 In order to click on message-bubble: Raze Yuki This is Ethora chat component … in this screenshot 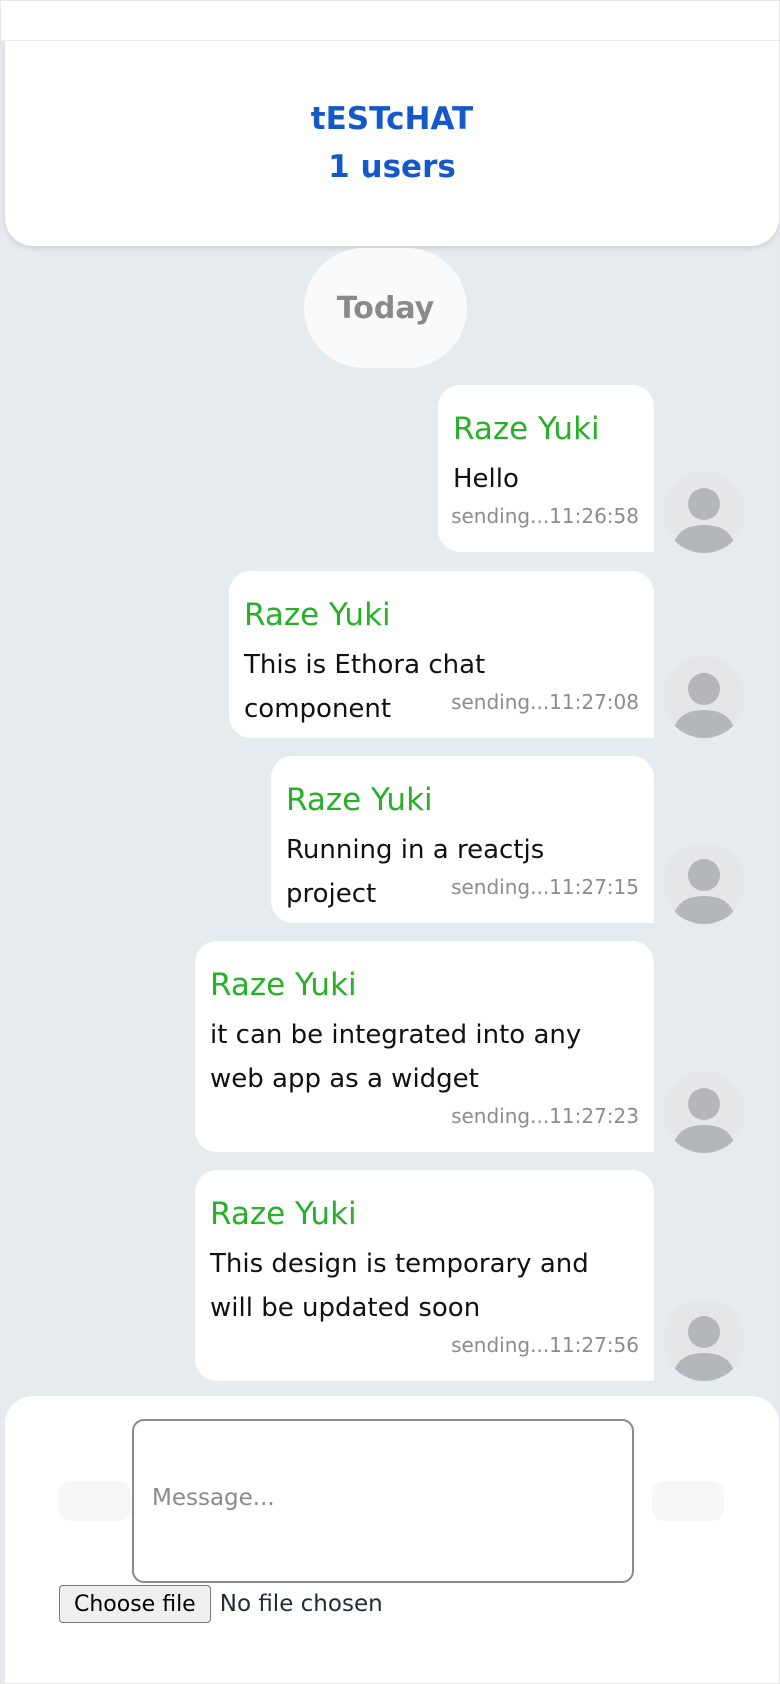, I will do `click(441, 654)`.